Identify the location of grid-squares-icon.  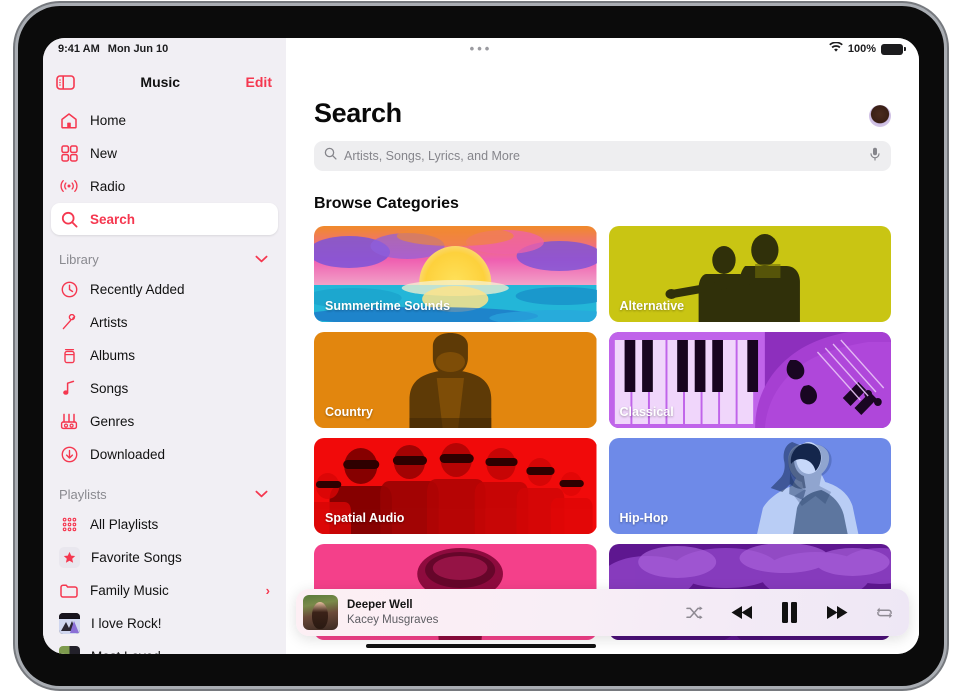
(69, 153).